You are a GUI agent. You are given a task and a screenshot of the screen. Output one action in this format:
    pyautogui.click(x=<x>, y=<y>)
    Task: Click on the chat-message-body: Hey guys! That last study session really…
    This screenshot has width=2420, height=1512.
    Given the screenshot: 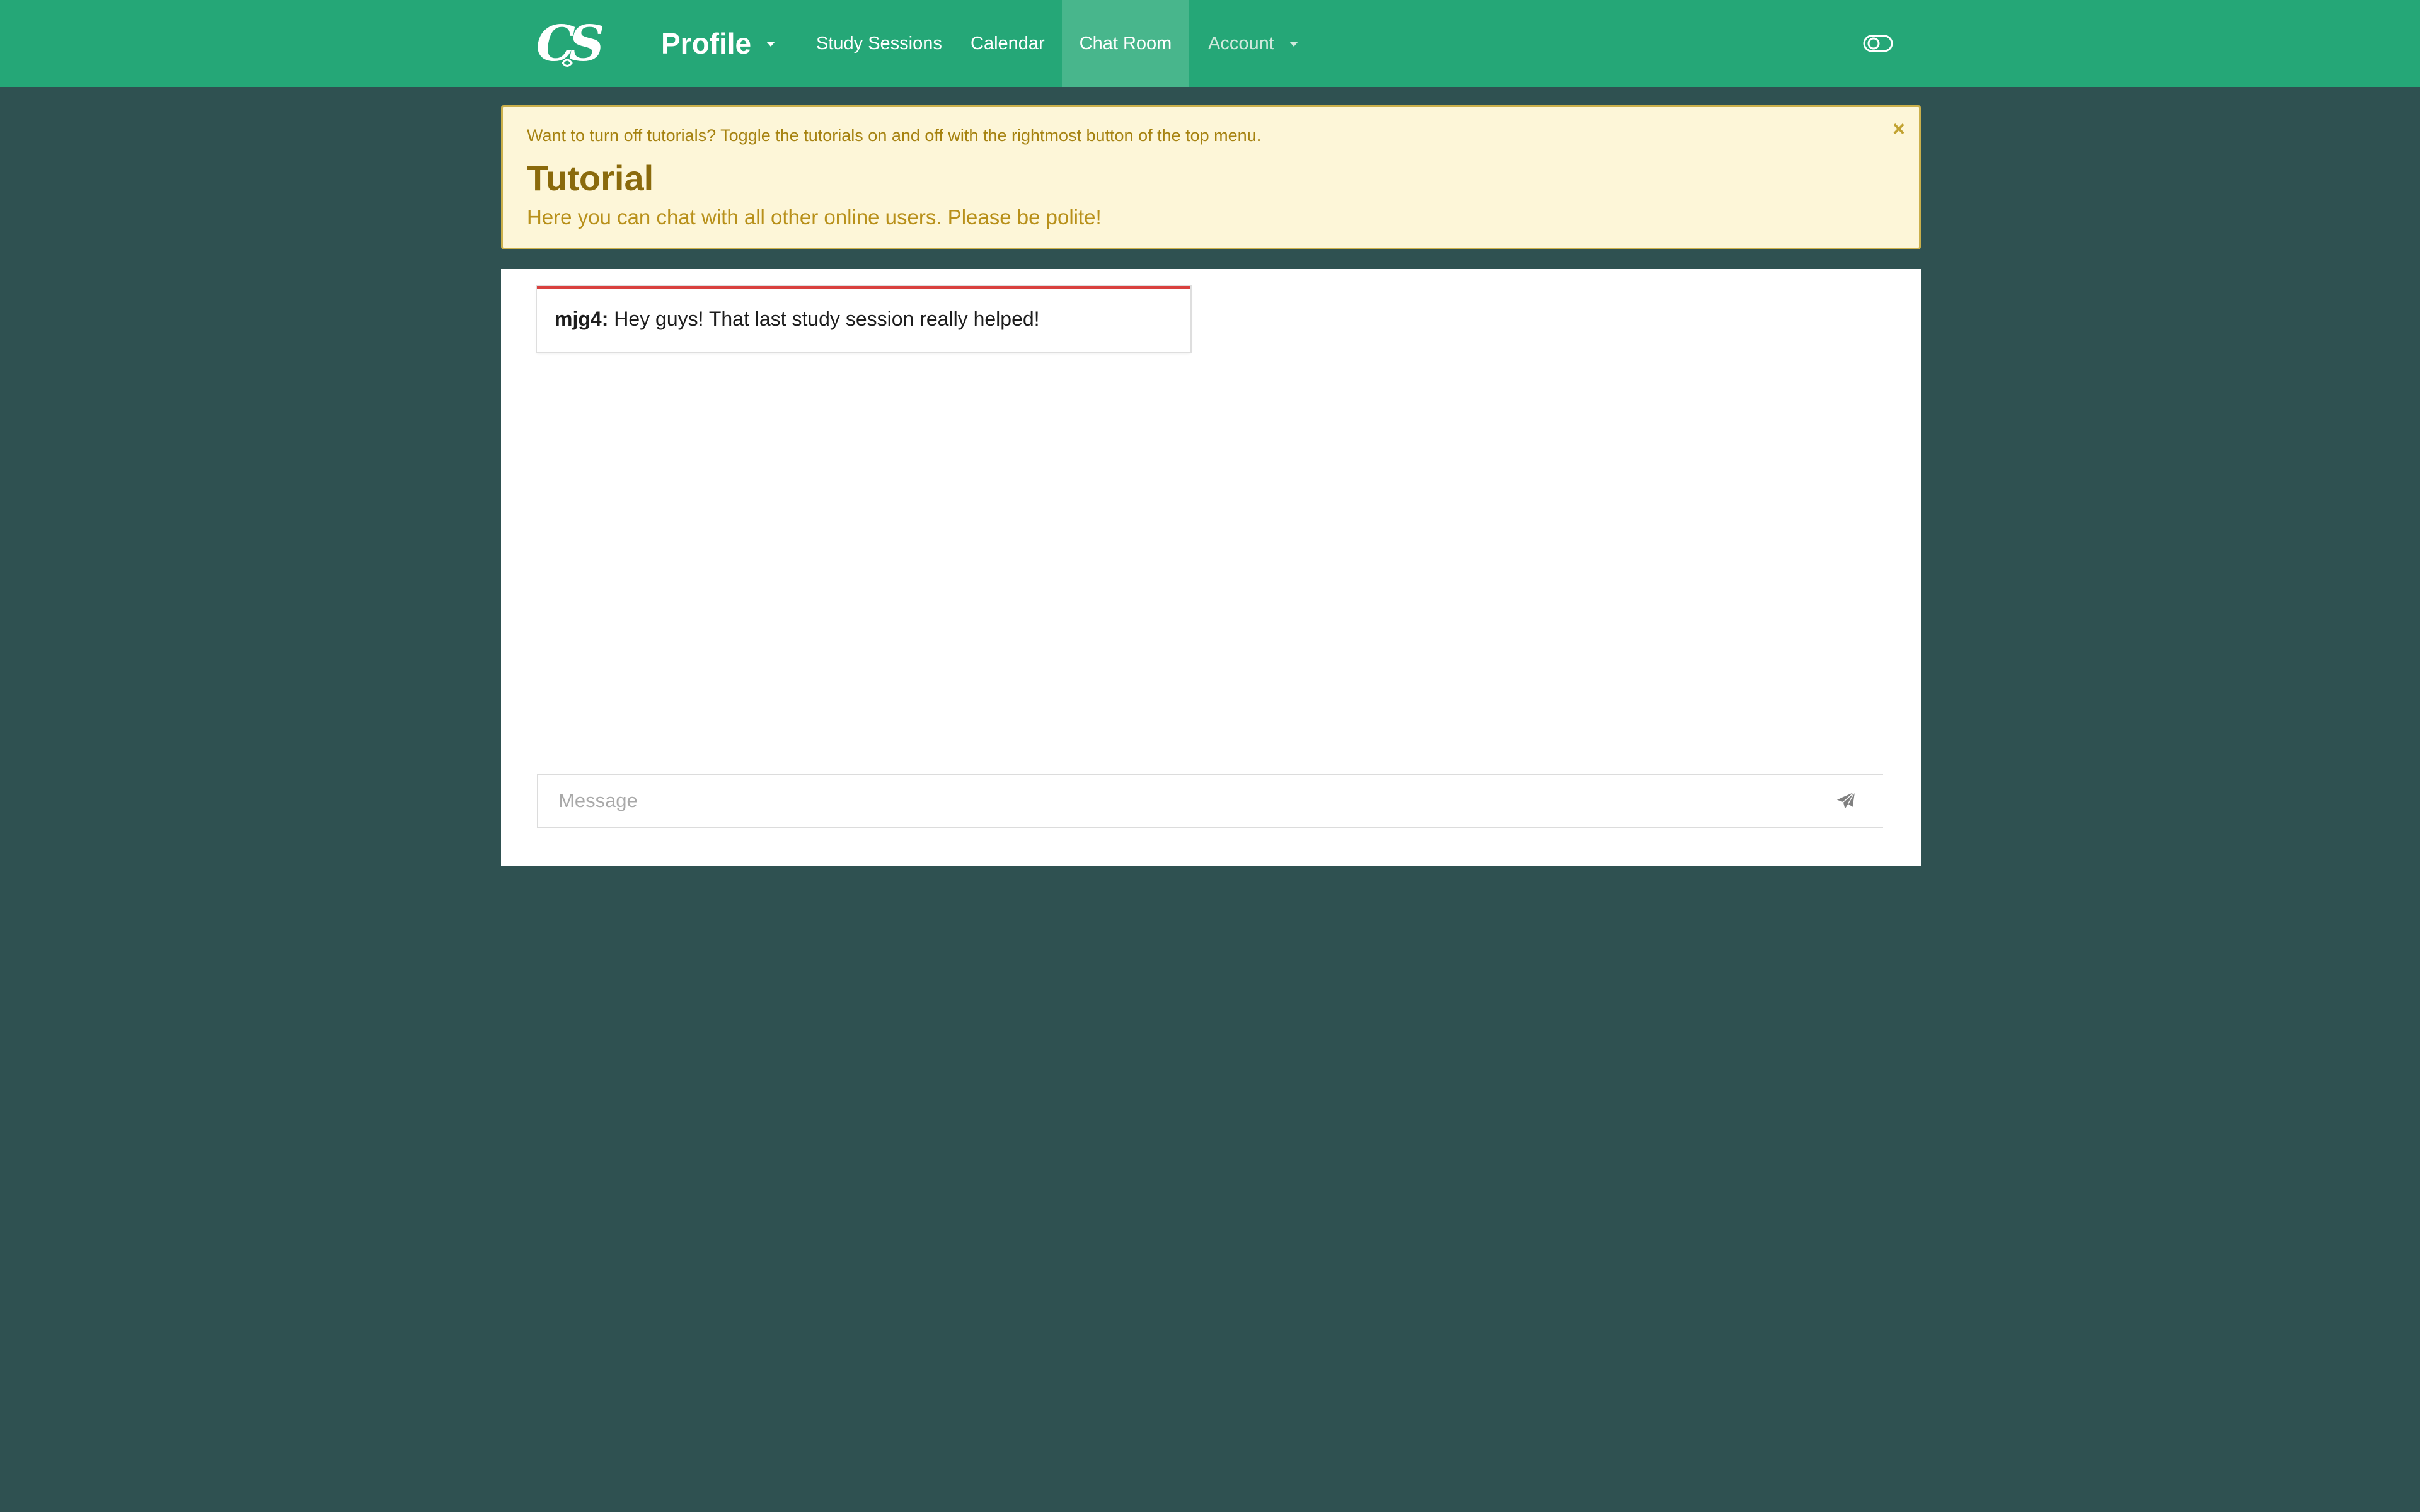 What is the action you would take?
    pyautogui.click(x=824, y=318)
    